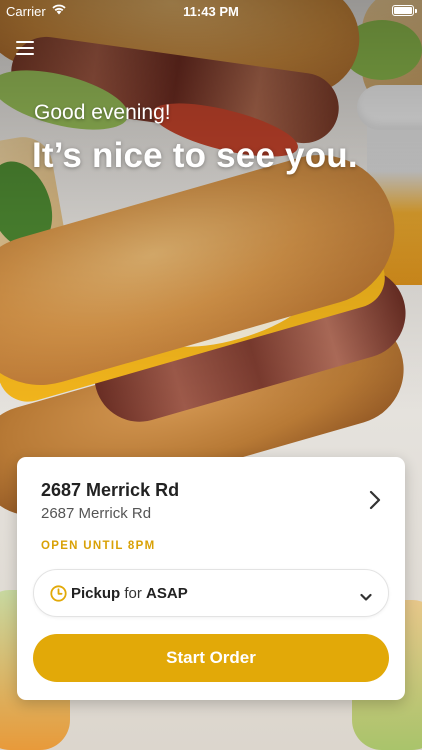  What do you see at coordinates (195, 155) in the screenshot?
I see `welcome-headline: It’s nice to see you.` at bounding box center [195, 155].